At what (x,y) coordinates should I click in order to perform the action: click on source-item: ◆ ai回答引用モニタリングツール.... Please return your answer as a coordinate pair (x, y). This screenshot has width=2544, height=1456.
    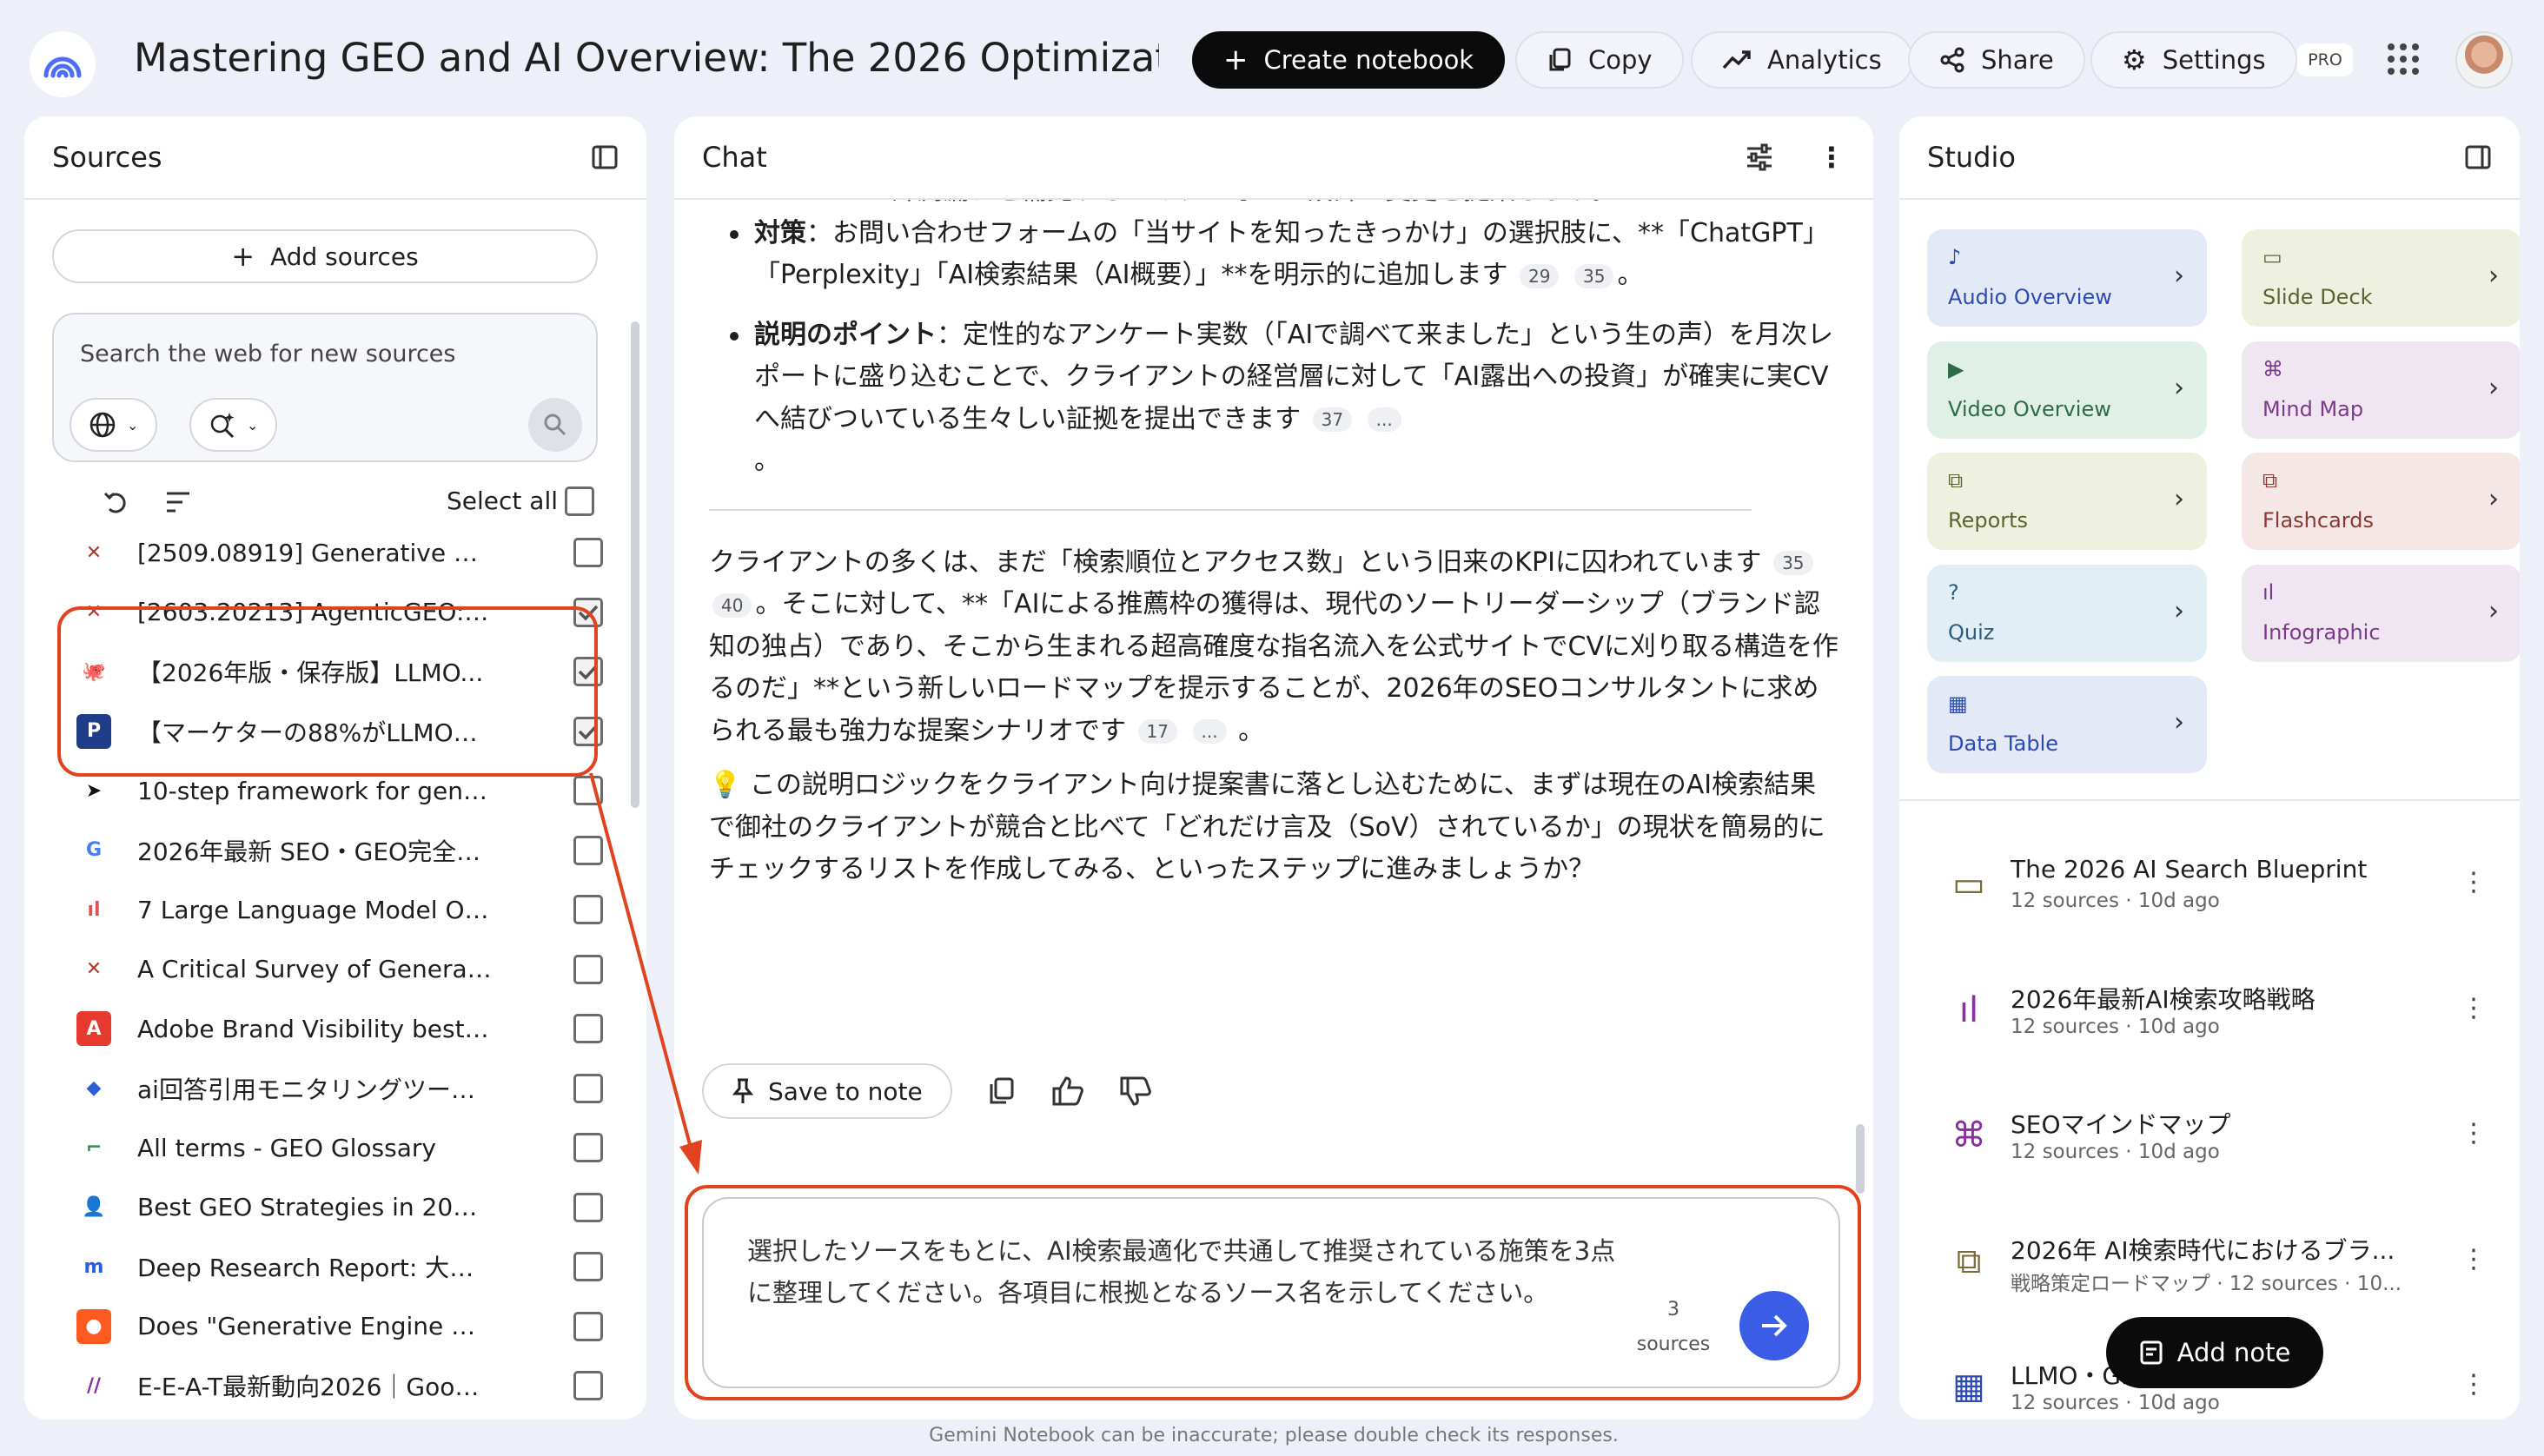
    Looking at the image, I should click on (345, 1088).